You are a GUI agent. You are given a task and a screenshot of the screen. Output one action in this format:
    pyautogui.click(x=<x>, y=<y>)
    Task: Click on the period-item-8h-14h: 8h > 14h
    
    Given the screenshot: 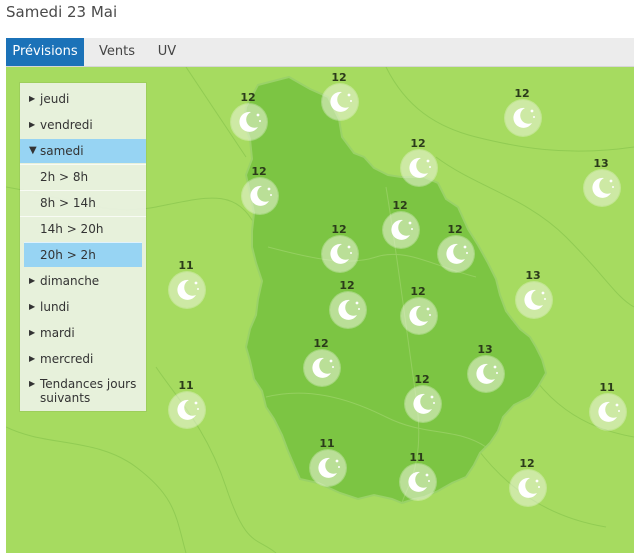 What is the action you would take?
    pyautogui.click(x=83, y=202)
    